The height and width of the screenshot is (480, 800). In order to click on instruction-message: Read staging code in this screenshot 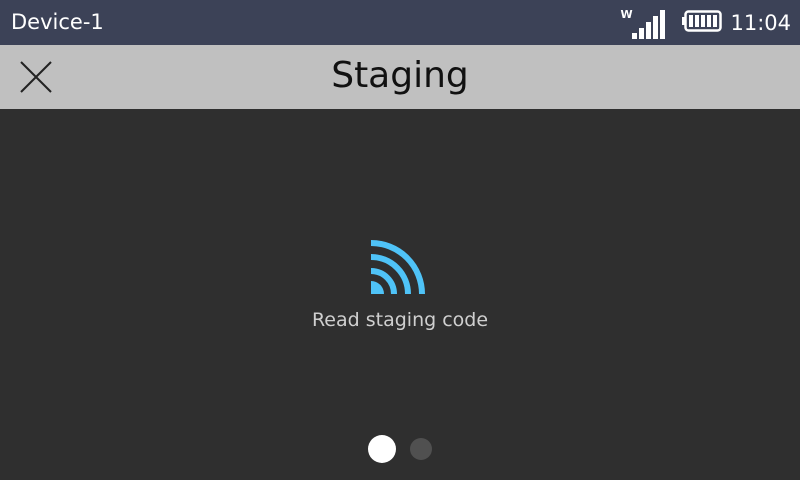, I will do `click(400, 320)`.